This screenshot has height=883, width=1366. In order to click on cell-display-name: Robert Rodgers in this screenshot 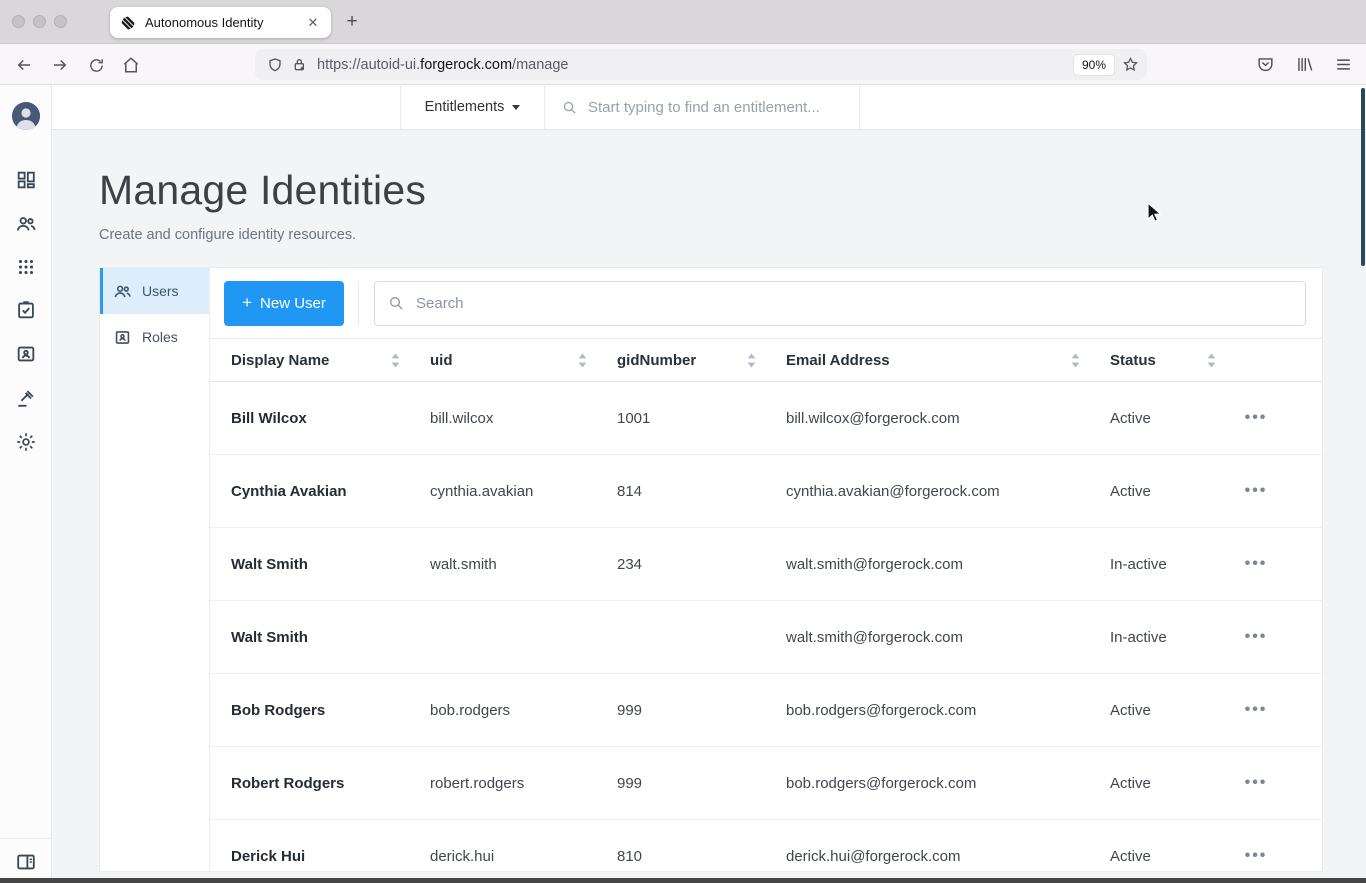, I will do `click(288, 783)`.